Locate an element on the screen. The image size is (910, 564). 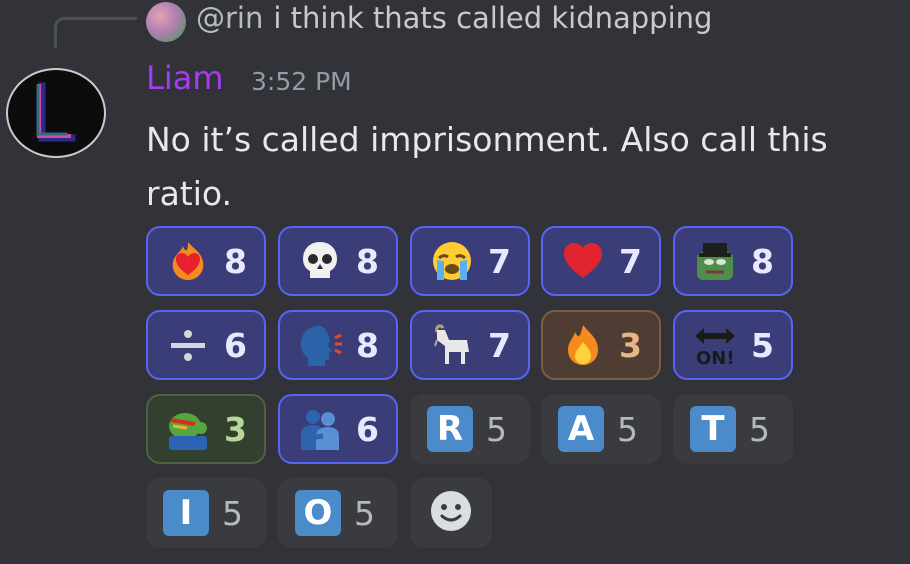
reaction-skull: 8 is located at coordinates (338, 261).